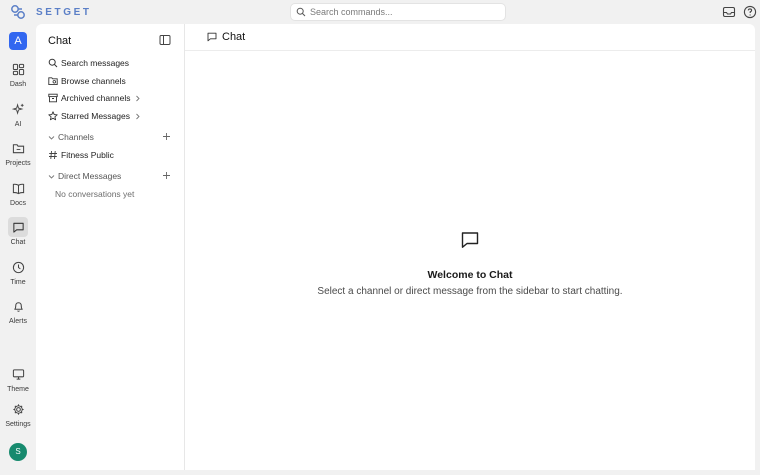  Describe the element at coordinates (18, 452) in the screenshot. I see `user-avatar: S` at that location.